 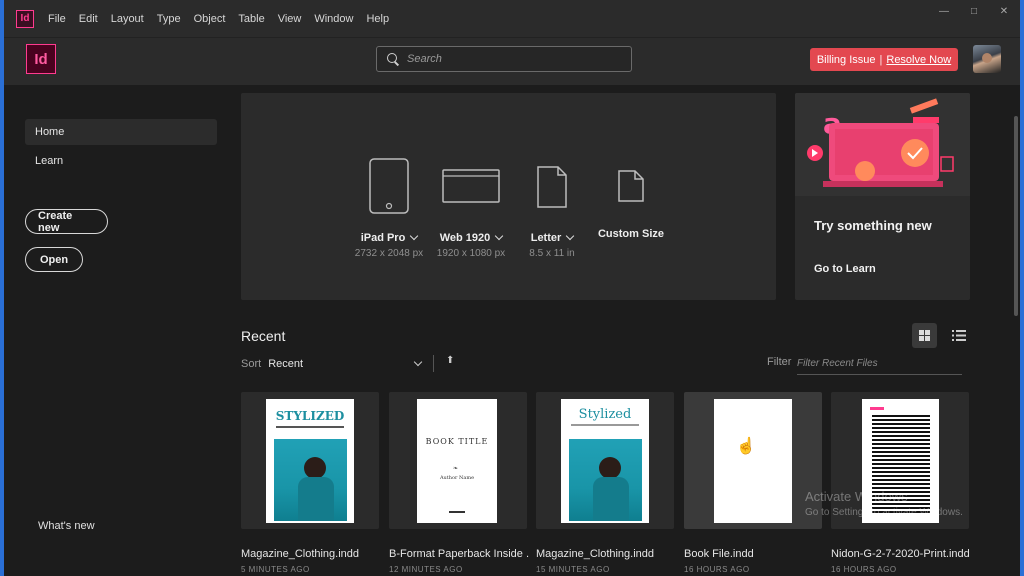 I want to click on minimize-icon: —, so click(x=944, y=11).